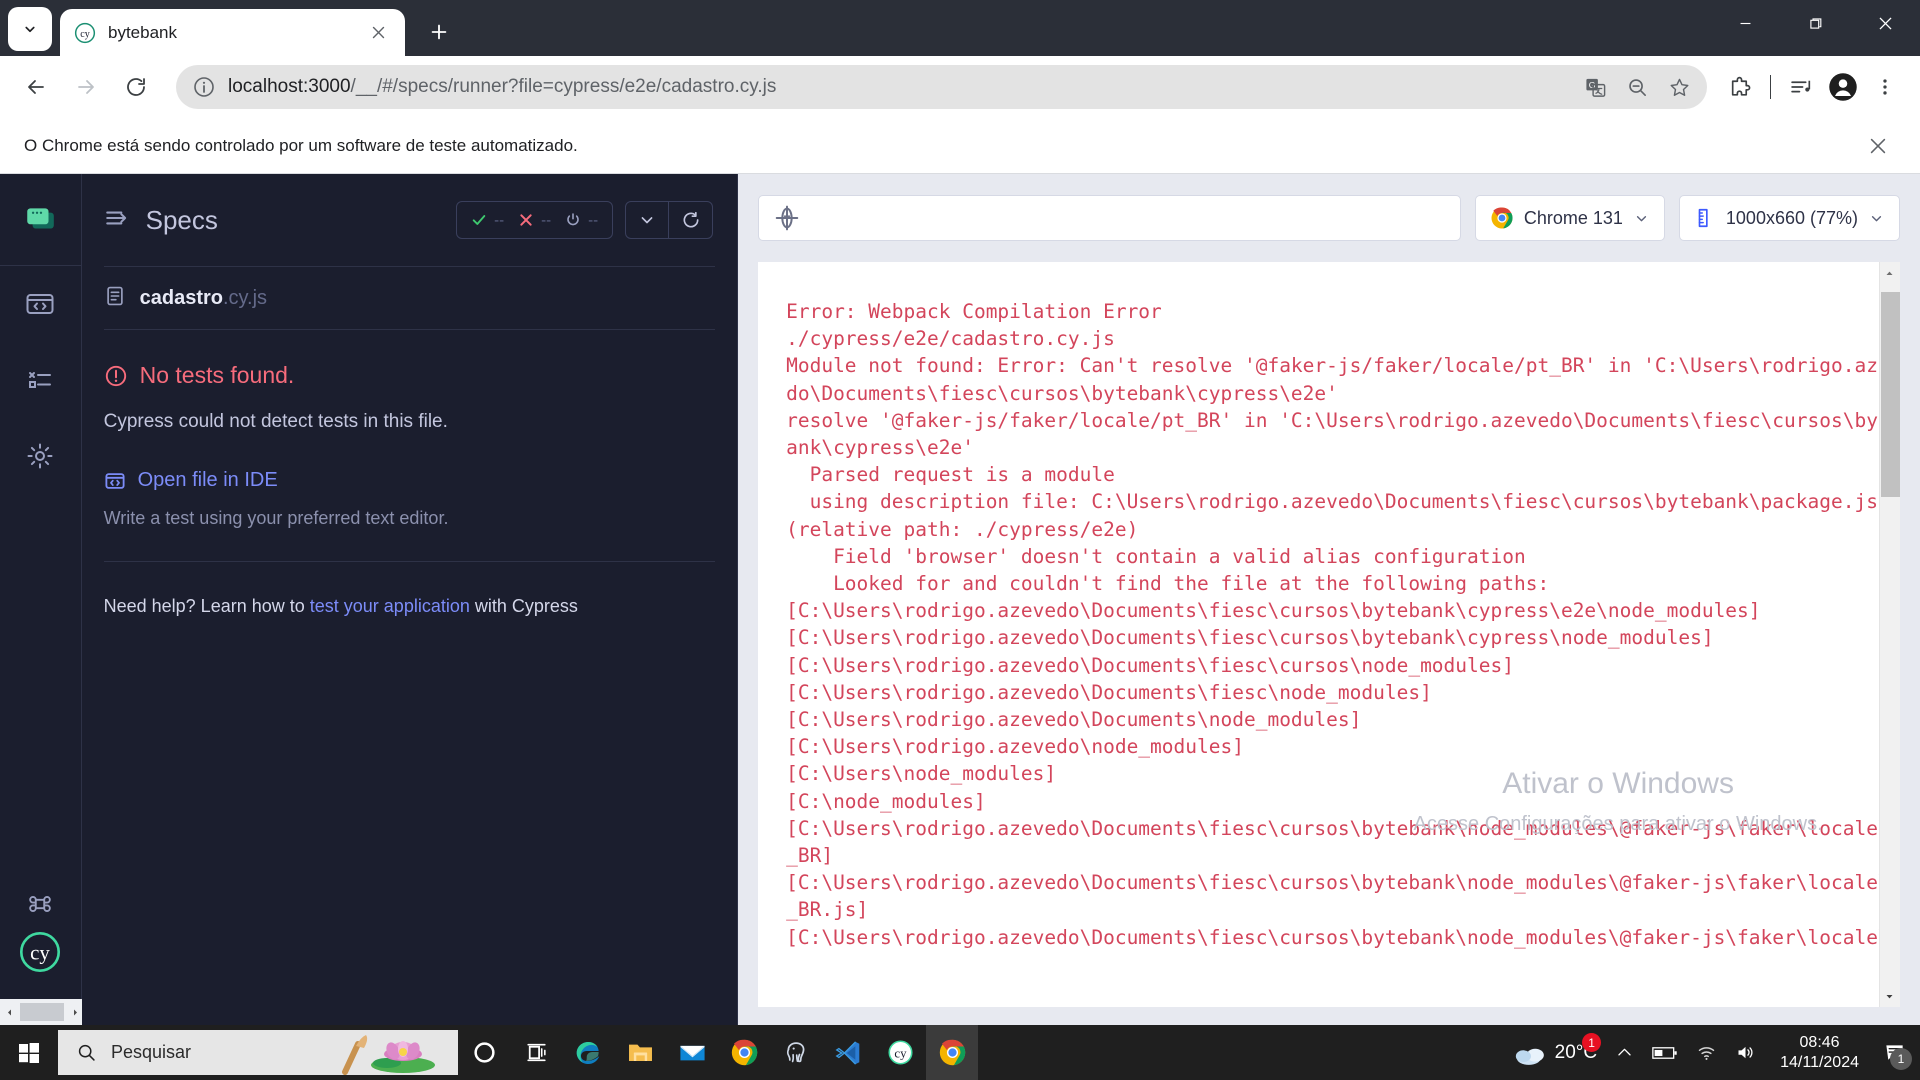 This screenshot has width=1920, height=1080. What do you see at coordinates (117, 220) in the screenshot?
I see `collapse-specs-icon` at bounding box center [117, 220].